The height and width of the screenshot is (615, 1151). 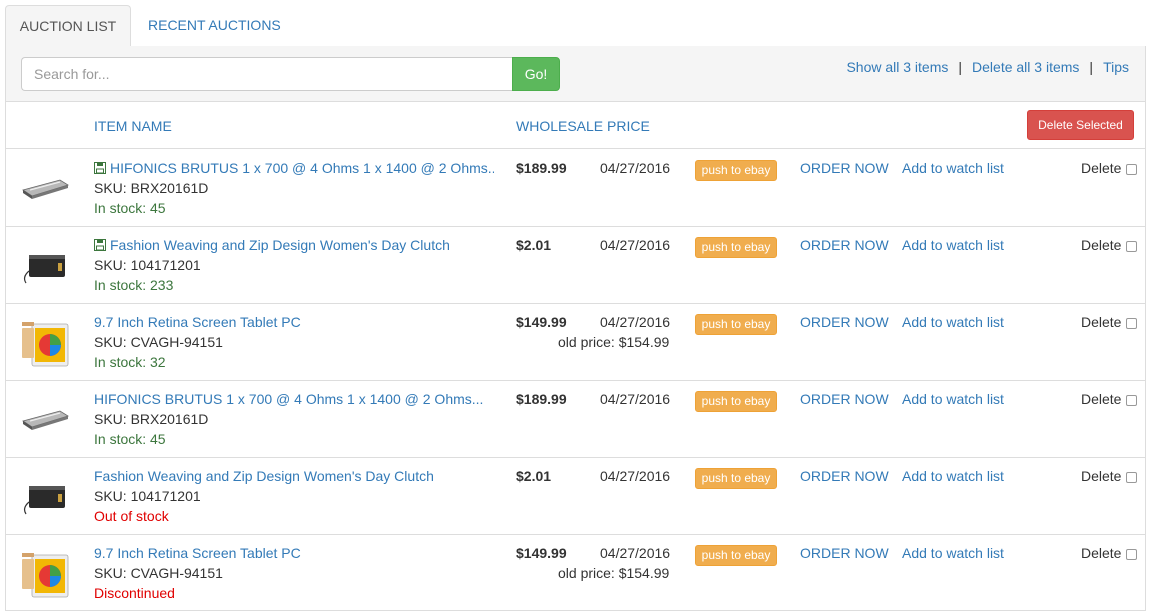 I want to click on stock-status: In stock: 233, so click(x=134, y=285).